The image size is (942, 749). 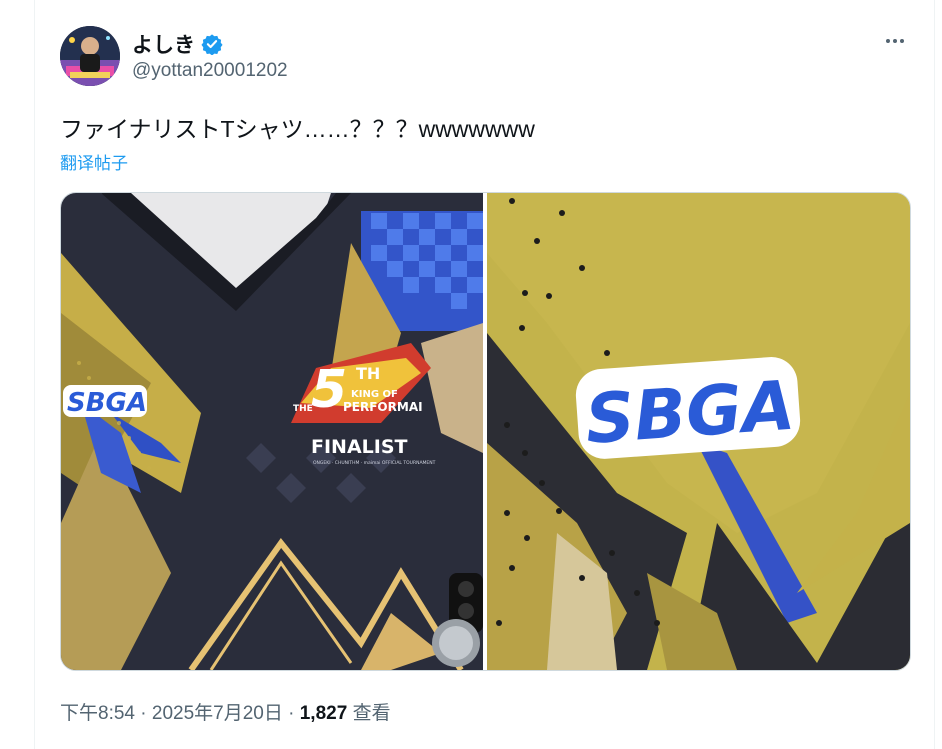 What do you see at coordinates (297, 129) in the screenshot?
I see `tweet-text: ファイナリストTシャツ……？？？wwwwwww` at bounding box center [297, 129].